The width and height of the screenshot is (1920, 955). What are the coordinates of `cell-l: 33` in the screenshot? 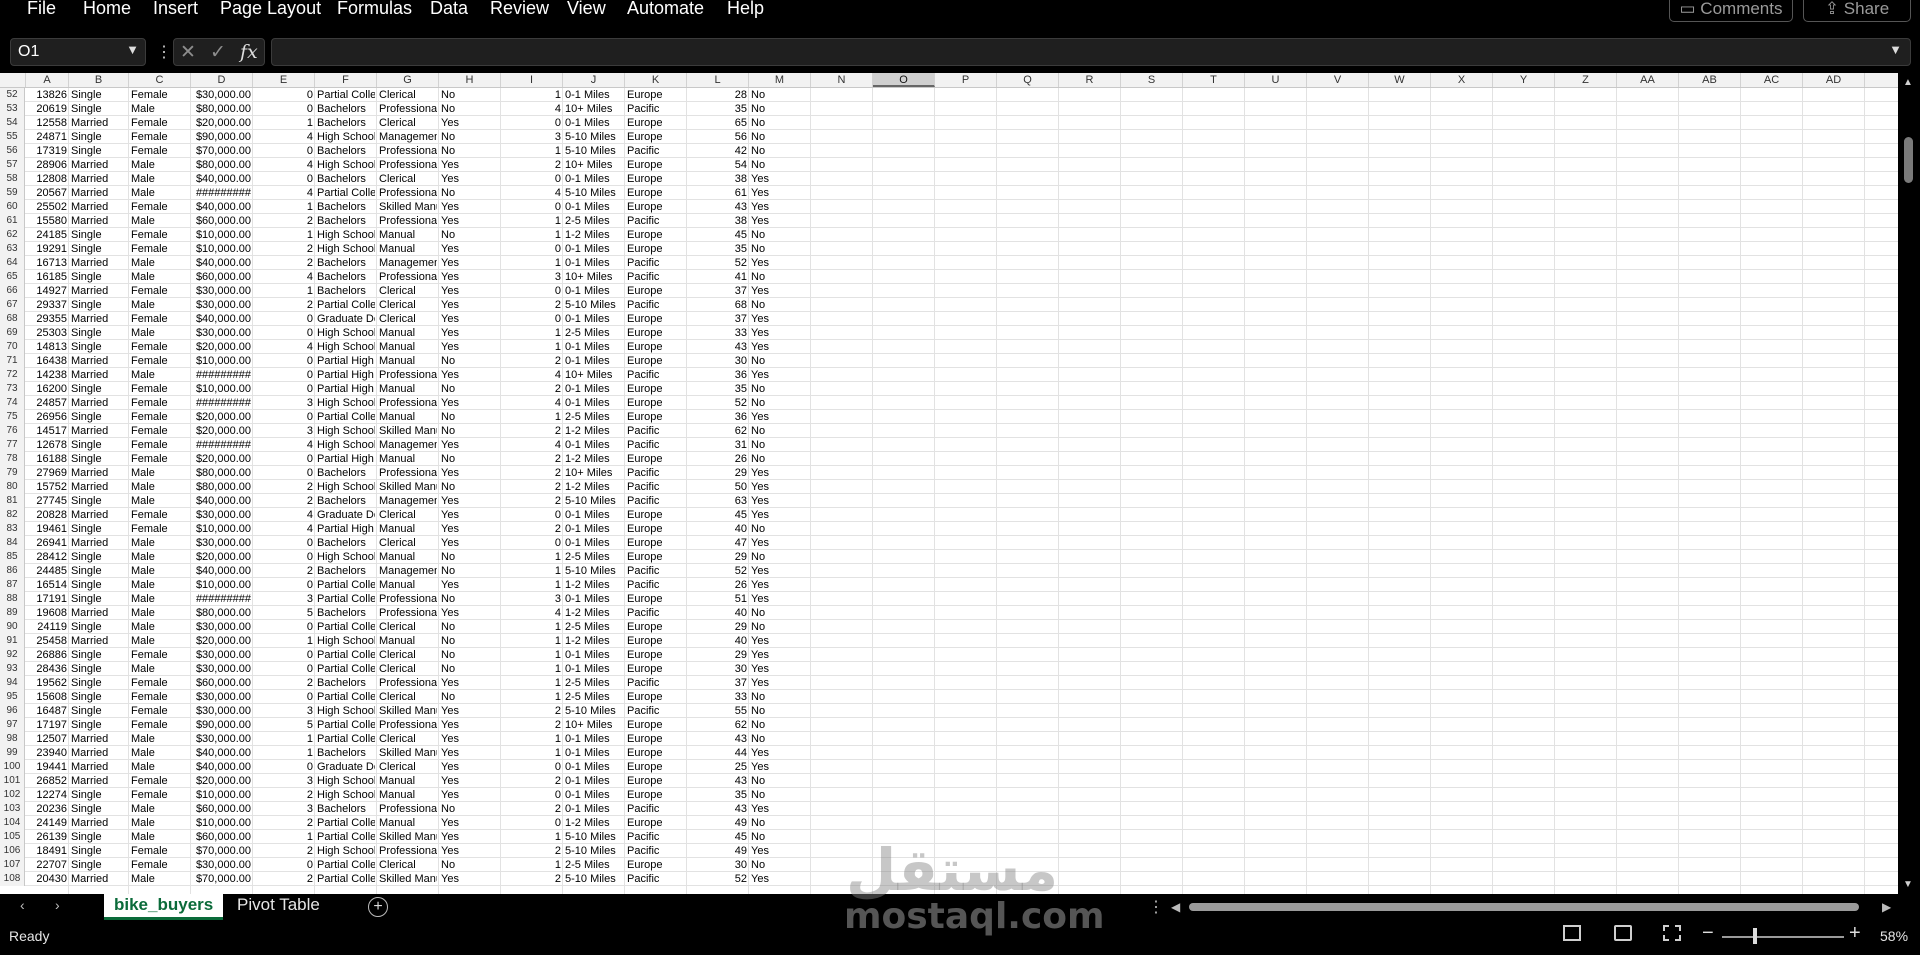 It's located at (718, 333).